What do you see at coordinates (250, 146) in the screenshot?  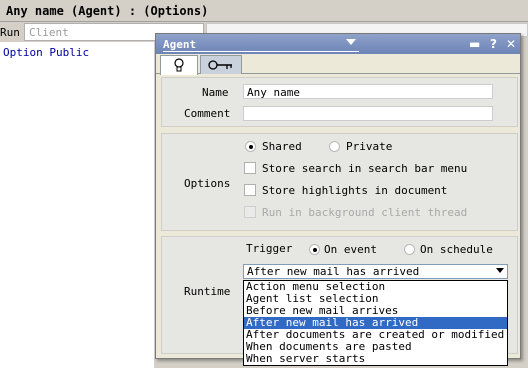 I see `shared-radio` at bounding box center [250, 146].